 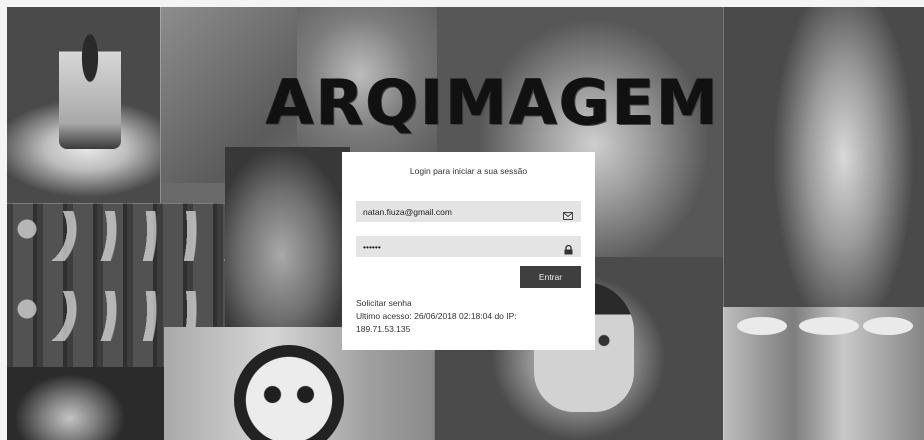 What do you see at coordinates (493, 102) in the screenshot?
I see `app-logo: ARQIMAGEM` at bounding box center [493, 102].